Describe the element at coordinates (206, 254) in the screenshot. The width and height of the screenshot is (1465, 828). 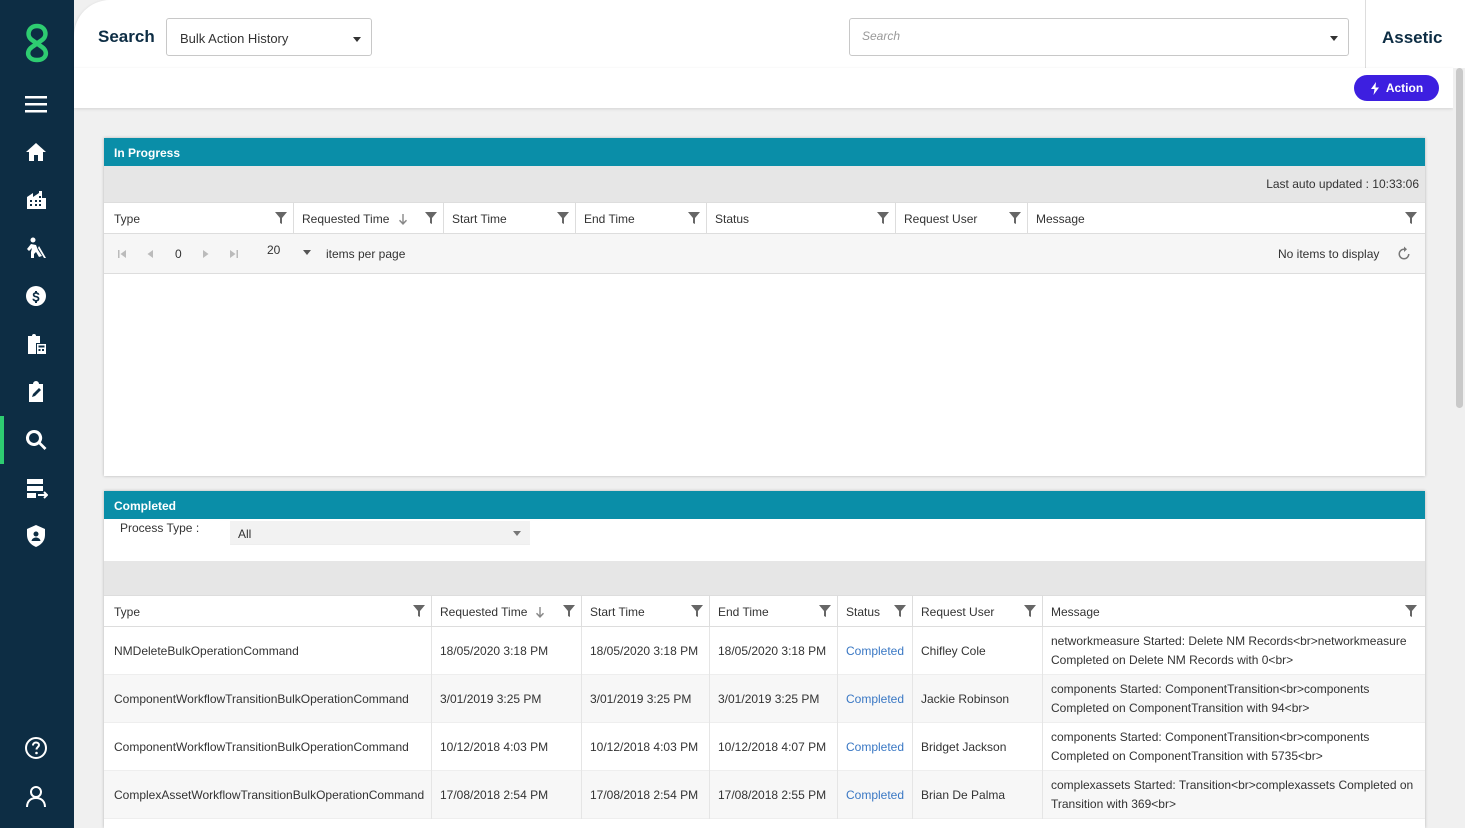
I see `next-page-icon` at that location.